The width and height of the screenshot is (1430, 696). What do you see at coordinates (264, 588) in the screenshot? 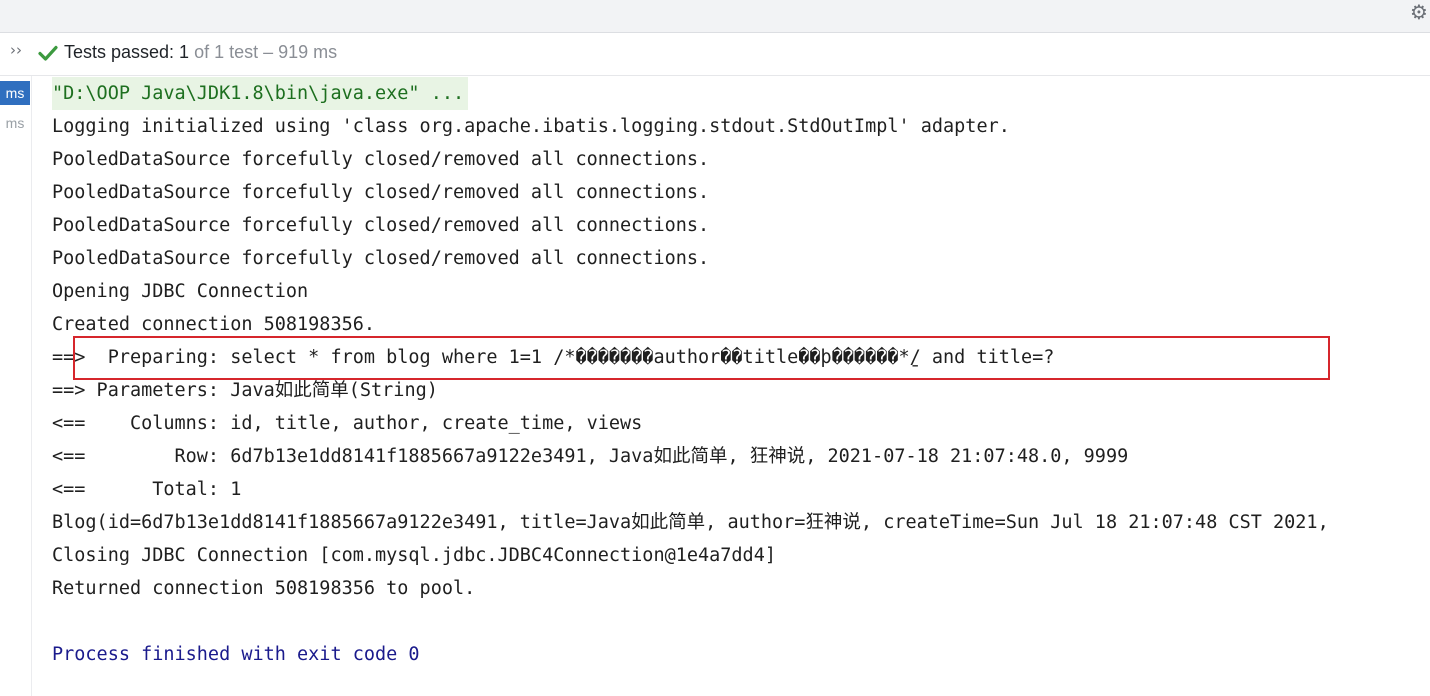
I see `console-line: Returned connection 508198356 to pool.` at bounding box center [264, 588].